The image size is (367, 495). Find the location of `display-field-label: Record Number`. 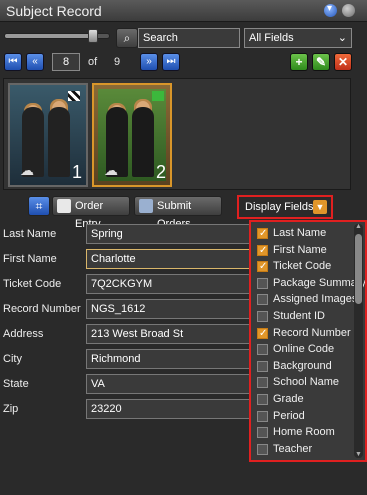

display-field-label: Record Number is located at coordinates (312, 332).